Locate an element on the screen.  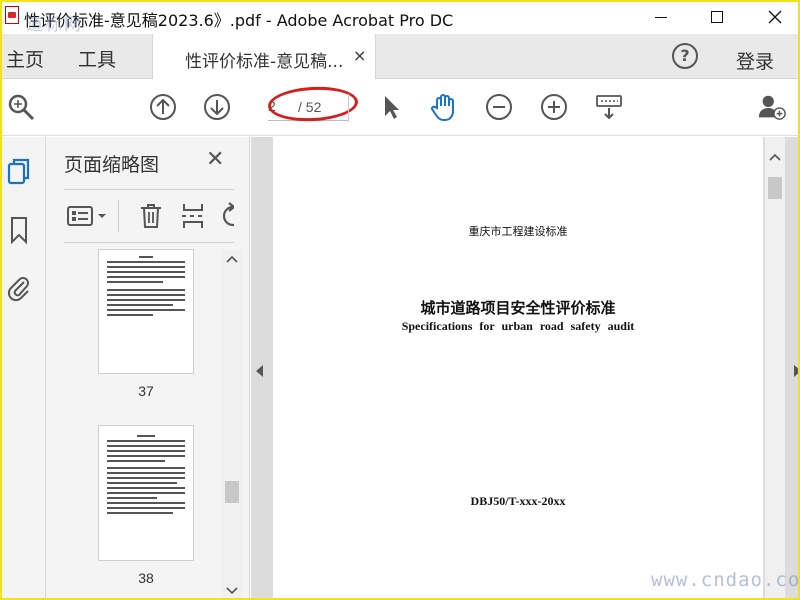
scroll-down-icon is located at coordinates (232, 591).